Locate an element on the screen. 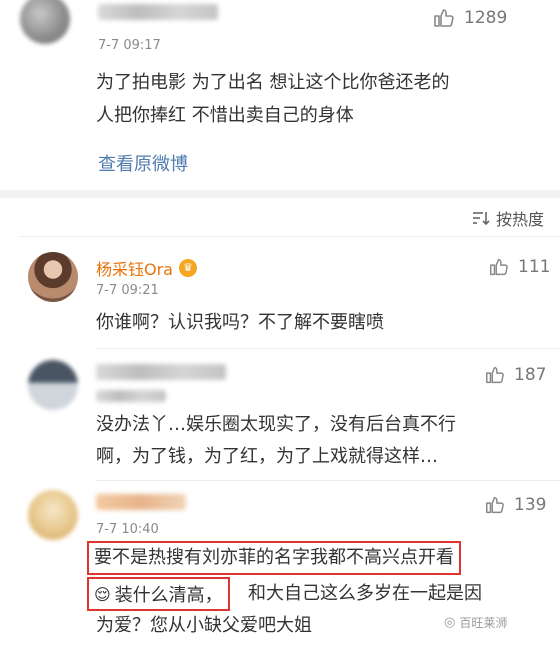 This screenshot has height=650, width=560. view-original-link: 查看原微博 is located at coordinates (143, 163).